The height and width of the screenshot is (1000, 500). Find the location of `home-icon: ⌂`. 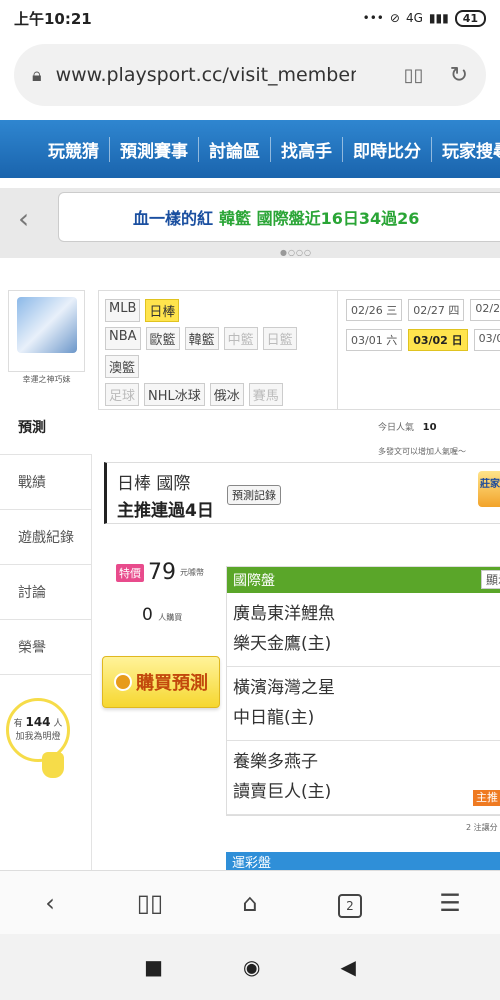

home-icon: ⌂ is located at coordinates (250, 903).